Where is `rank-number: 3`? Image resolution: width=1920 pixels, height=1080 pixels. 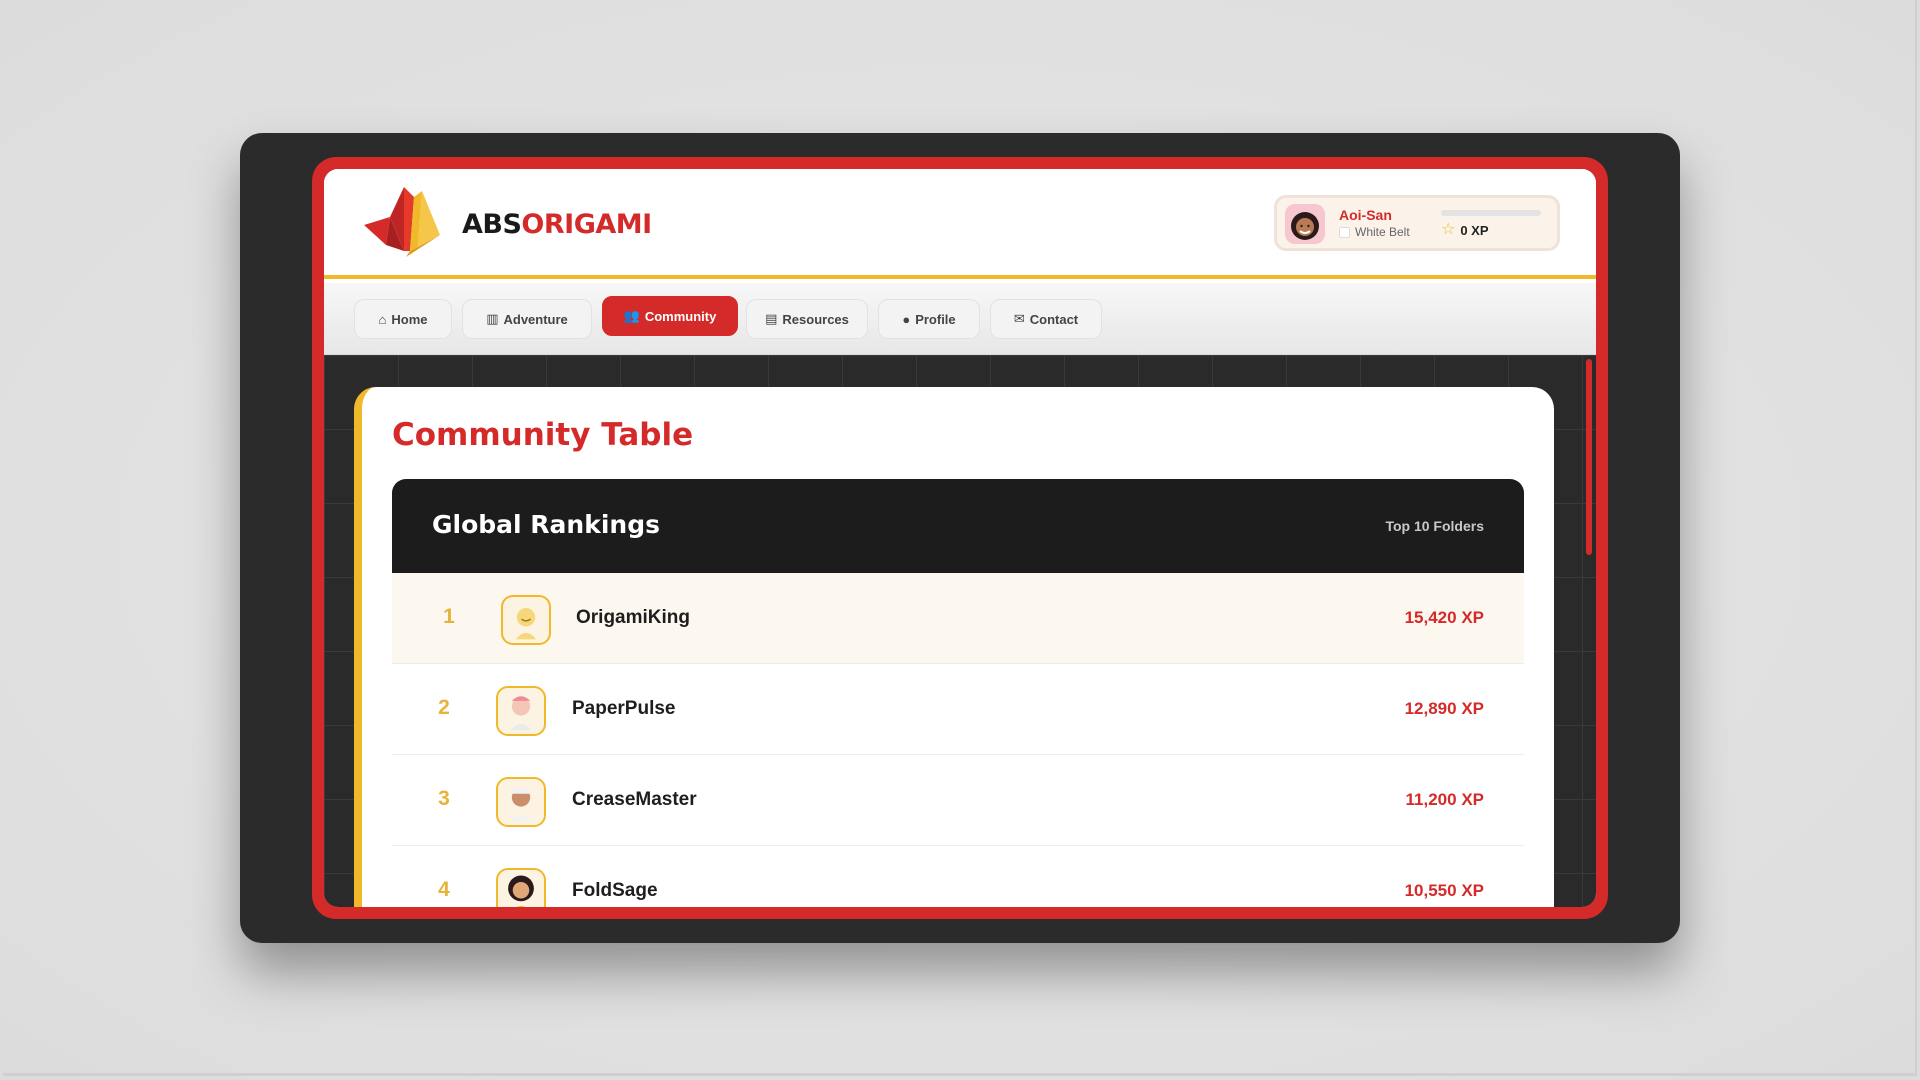 rank-number: 3 is located at coordinates (444, 798).